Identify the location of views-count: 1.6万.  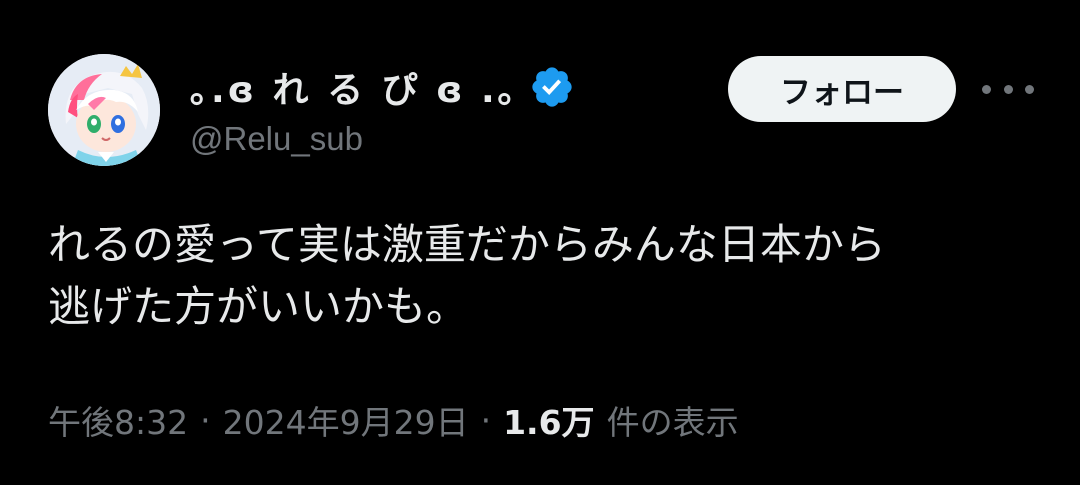
(548, 420).